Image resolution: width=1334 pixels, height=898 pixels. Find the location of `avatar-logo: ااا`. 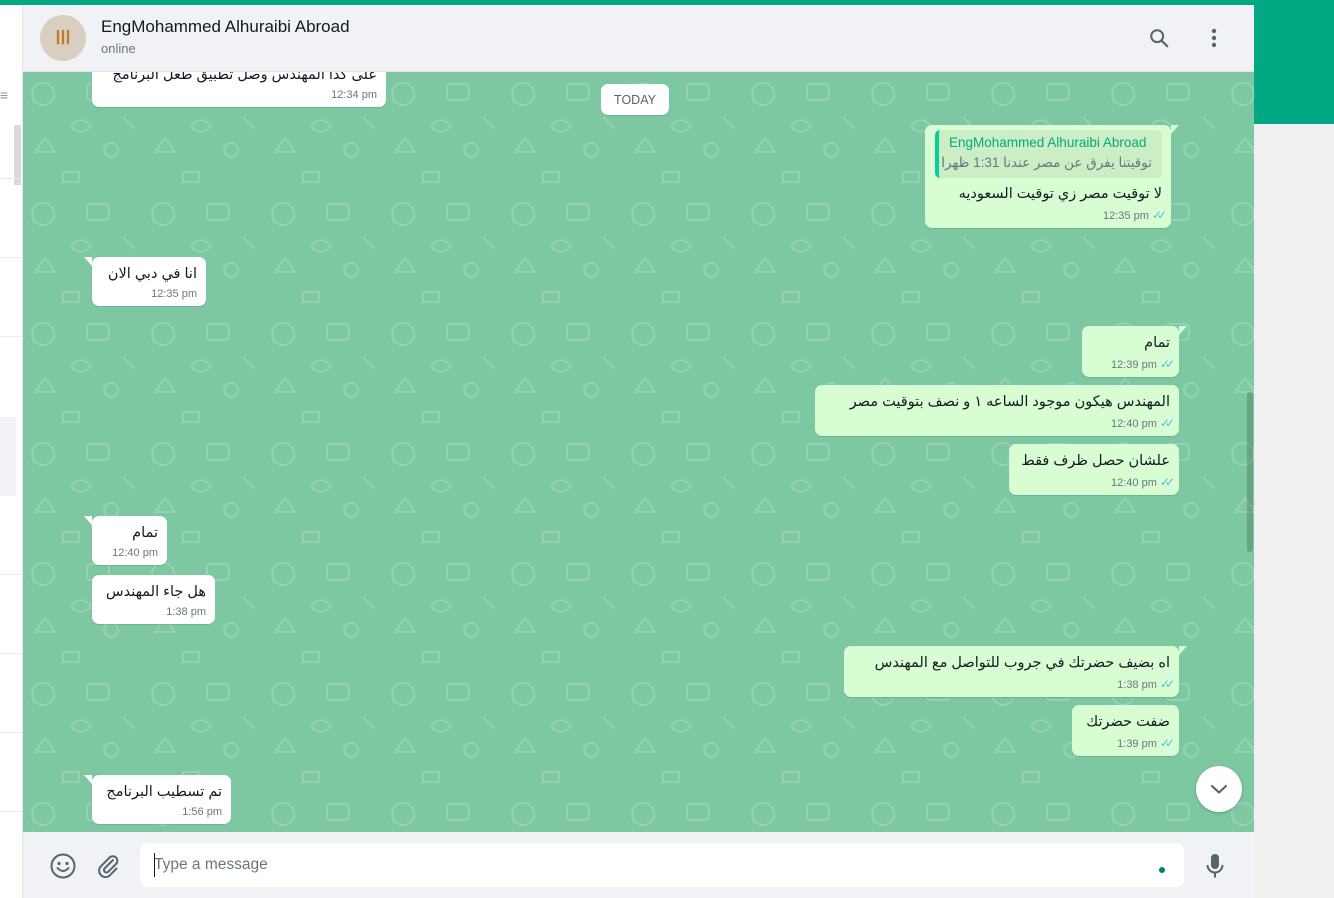

avatar-logo: ااا is located at coordinates (63, 38).